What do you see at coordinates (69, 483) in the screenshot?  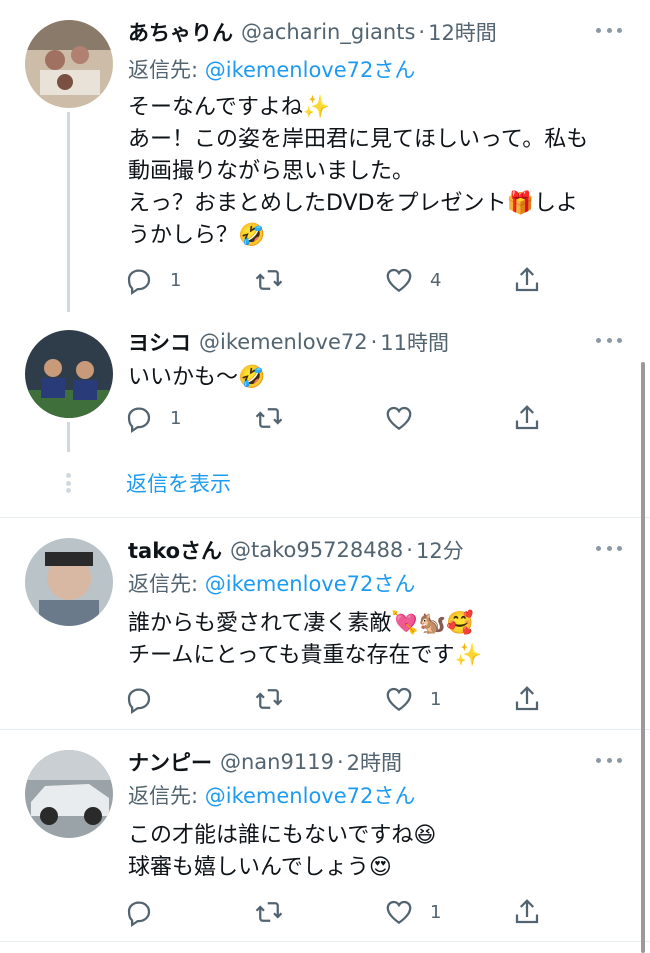 I see `more-replies-dots` at bounding box center [69, 483].